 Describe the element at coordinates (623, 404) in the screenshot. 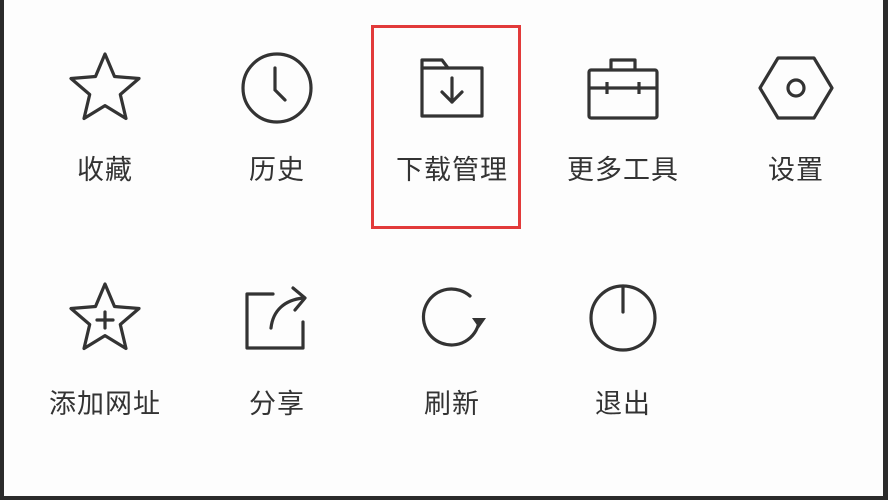

I see `menu-item-label: 退出` at that location.